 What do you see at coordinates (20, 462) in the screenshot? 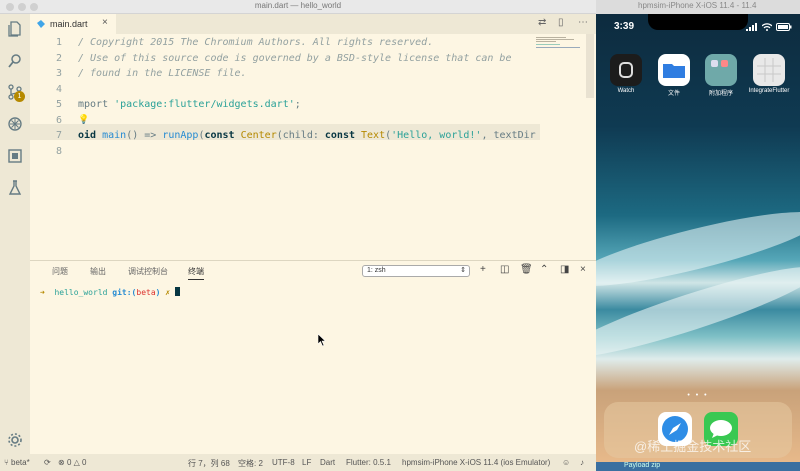
I see `branch-name: beta*` at bounding box center [20, 462].